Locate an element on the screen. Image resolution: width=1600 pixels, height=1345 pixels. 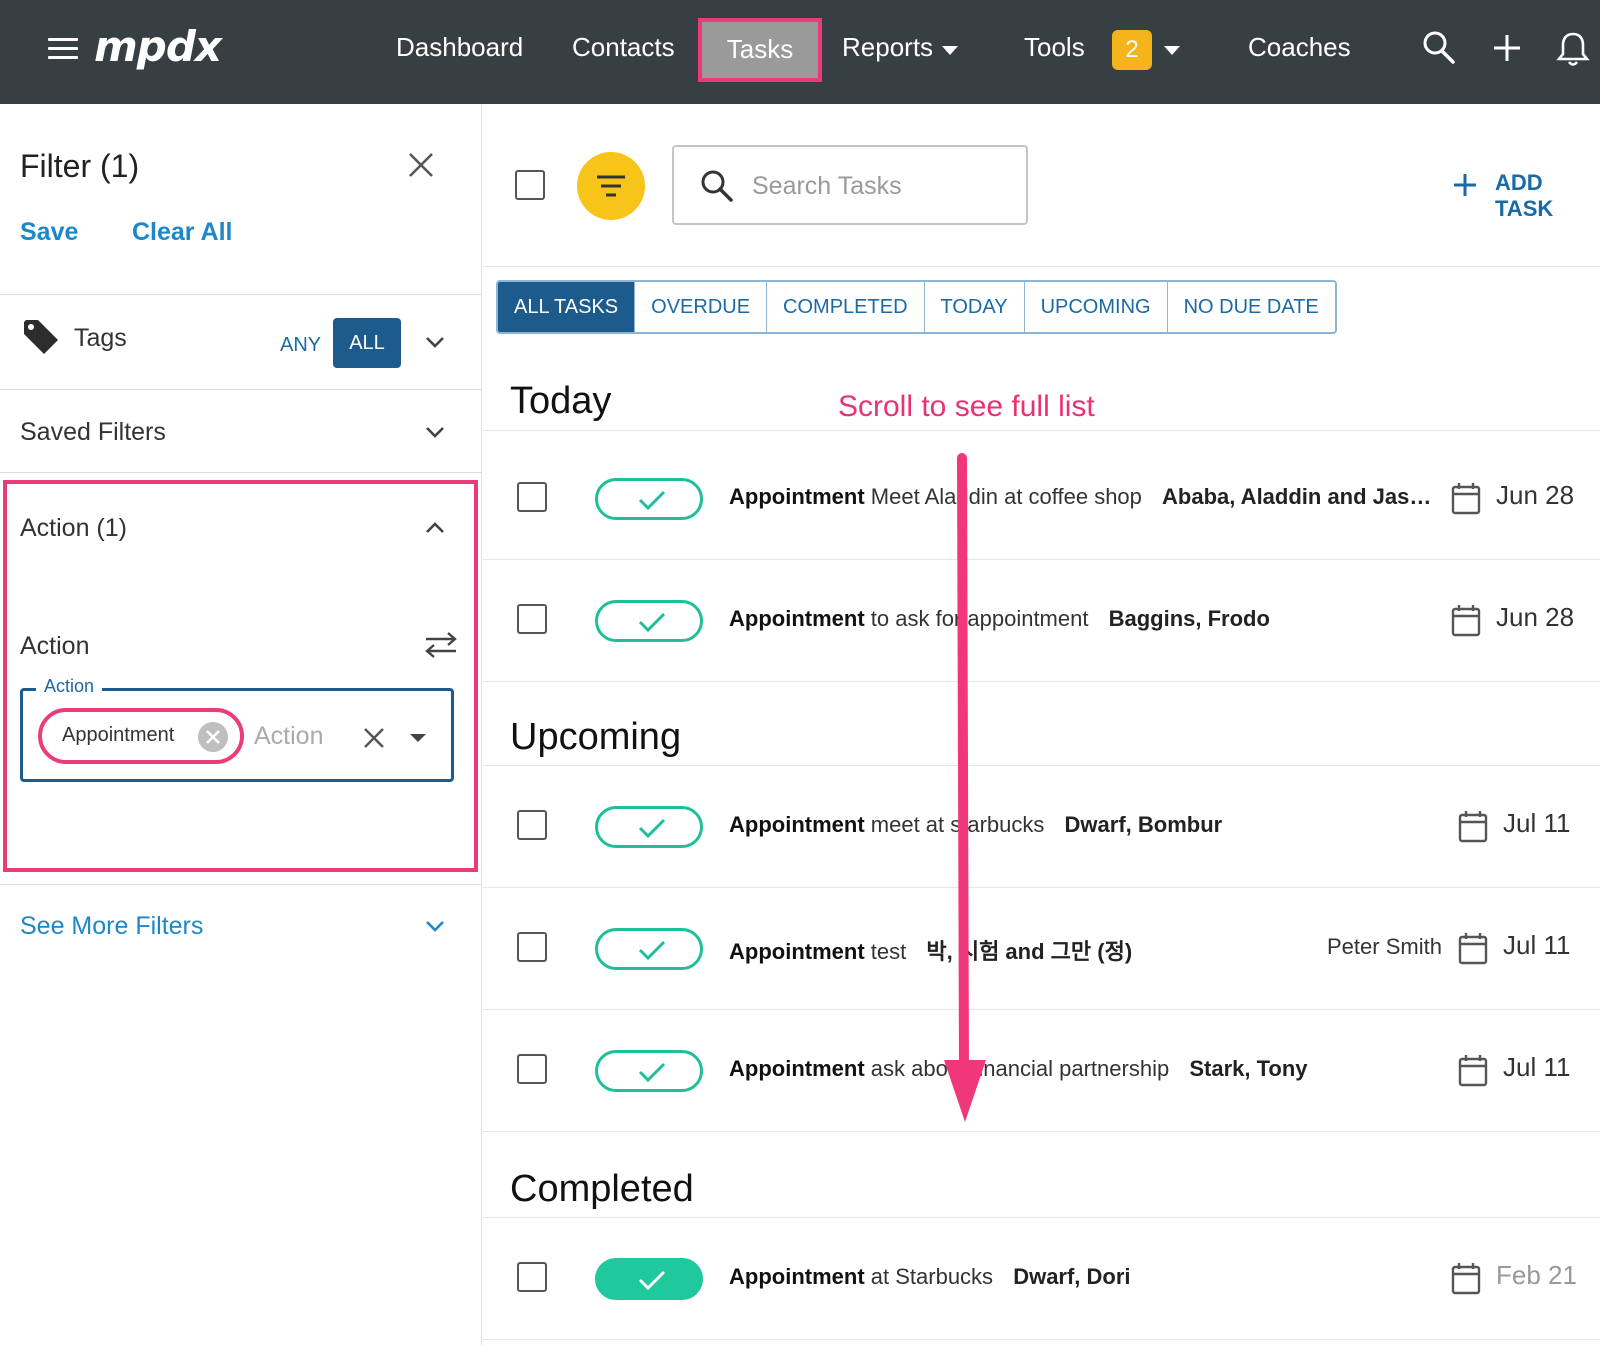
see-more-filters: See More Filters is located at coordinates (111, 926).